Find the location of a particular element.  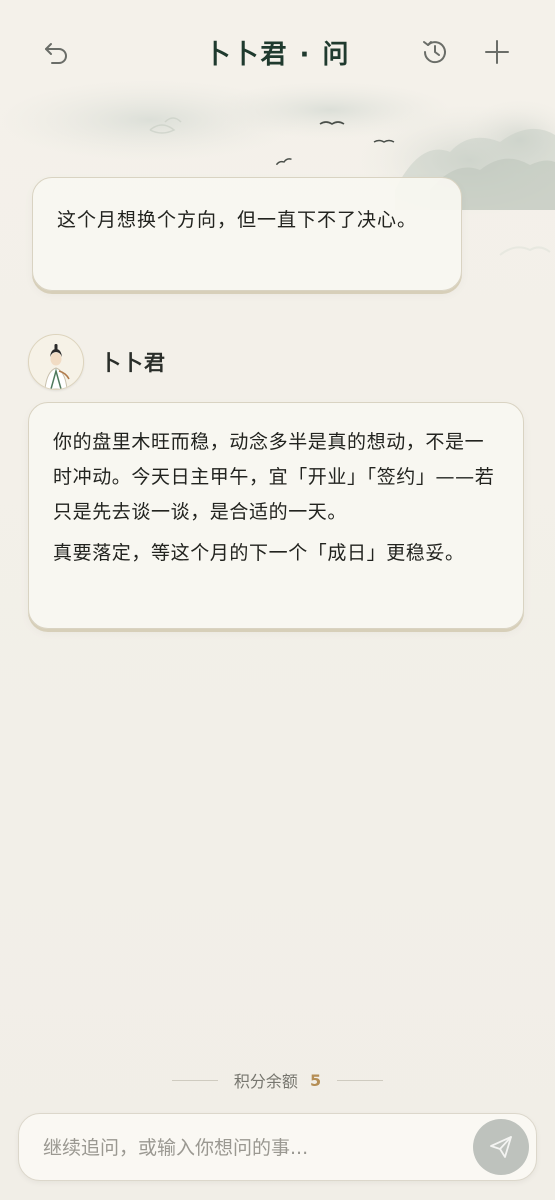

user-message-bubble: 这个月想换个方向，但一直下不了决心。 is located at coordinates (247, 234).